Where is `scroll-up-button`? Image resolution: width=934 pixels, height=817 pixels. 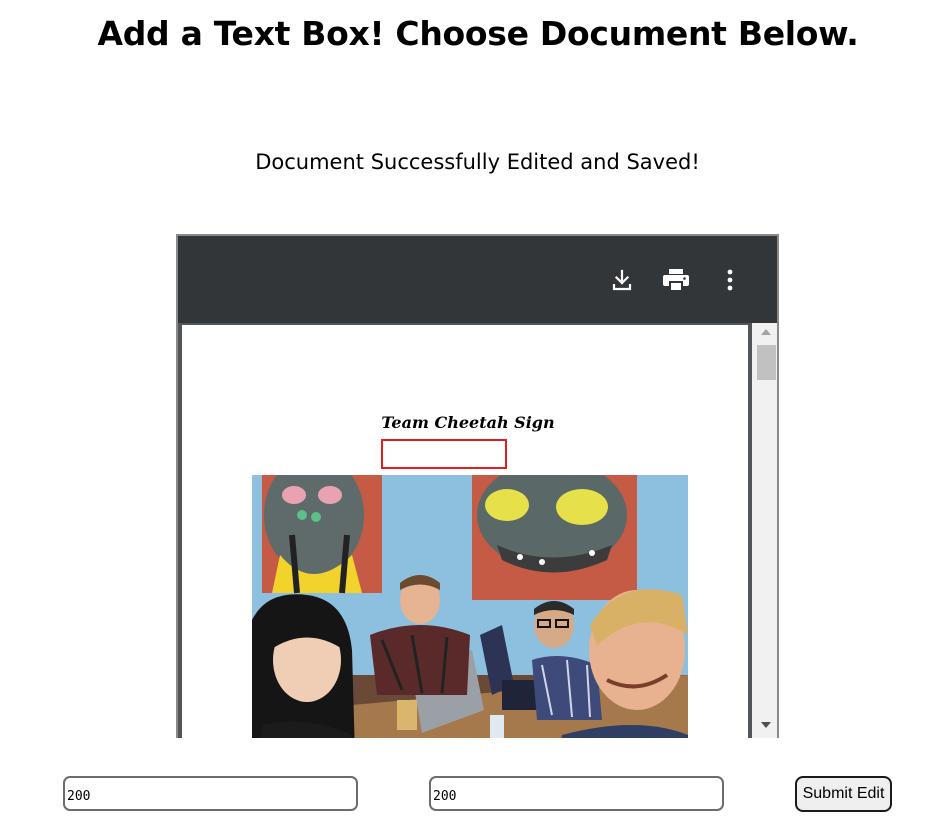
scroll-up-button is located at coordinates (764, 332).